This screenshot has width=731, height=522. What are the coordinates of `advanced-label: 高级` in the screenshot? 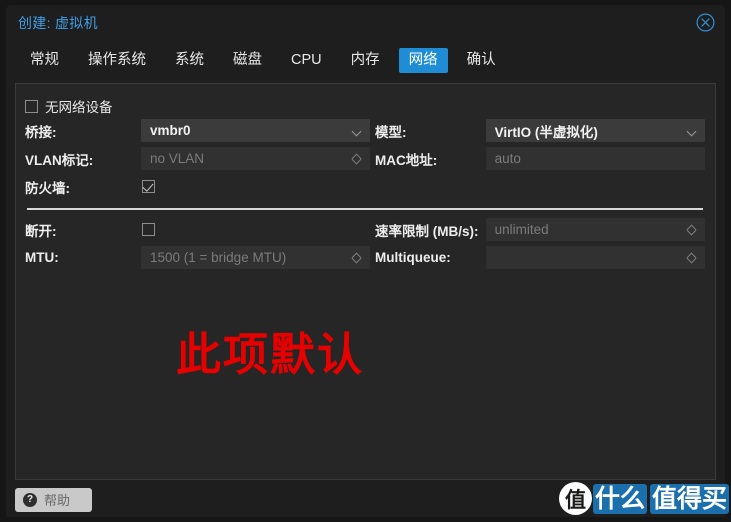 It's located at (683, 501).